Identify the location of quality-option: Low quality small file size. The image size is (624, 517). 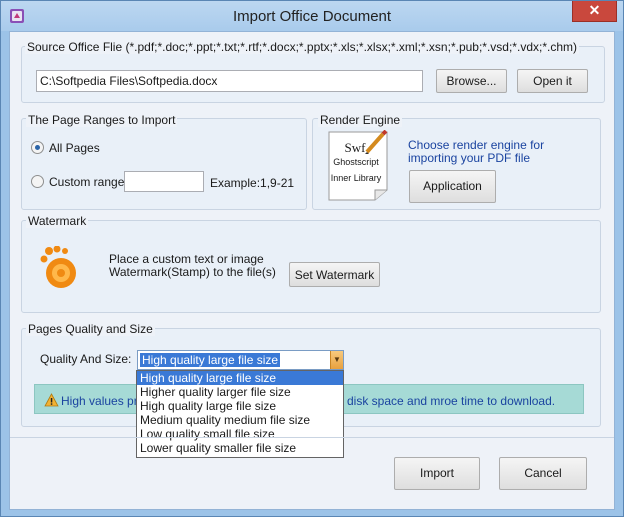
(240, 434).